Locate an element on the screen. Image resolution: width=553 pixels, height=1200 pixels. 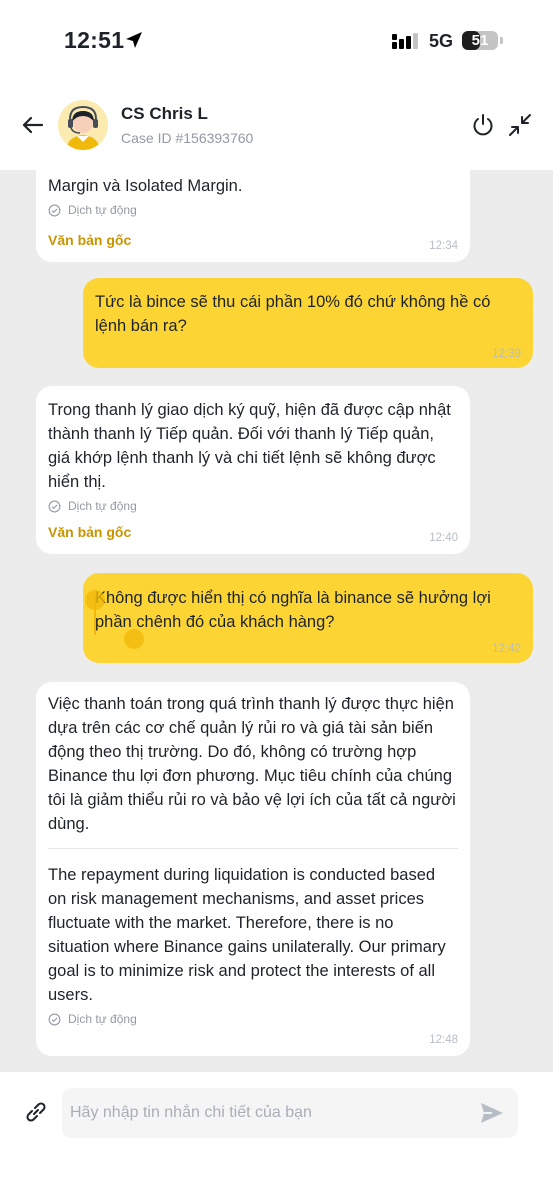
case-id: Case ID #156393760 is located at coordinates (187, 138).